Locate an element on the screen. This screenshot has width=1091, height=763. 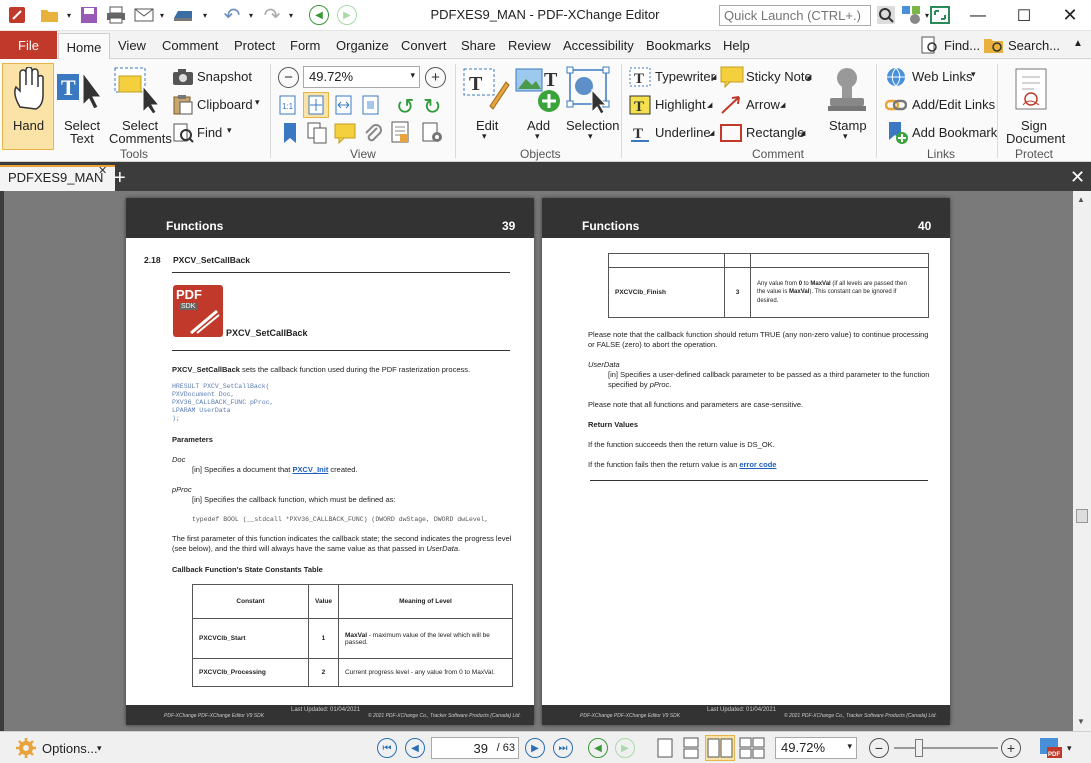
continuous-page-icon is located at coordinates (691, 748).